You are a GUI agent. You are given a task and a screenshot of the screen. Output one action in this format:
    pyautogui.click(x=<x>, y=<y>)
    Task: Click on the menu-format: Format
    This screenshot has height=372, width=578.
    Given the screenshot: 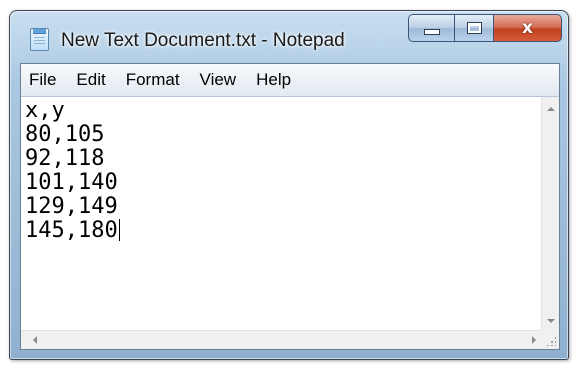 What is the action you would take?
    pyautogui.click(x=153, y=80)
    